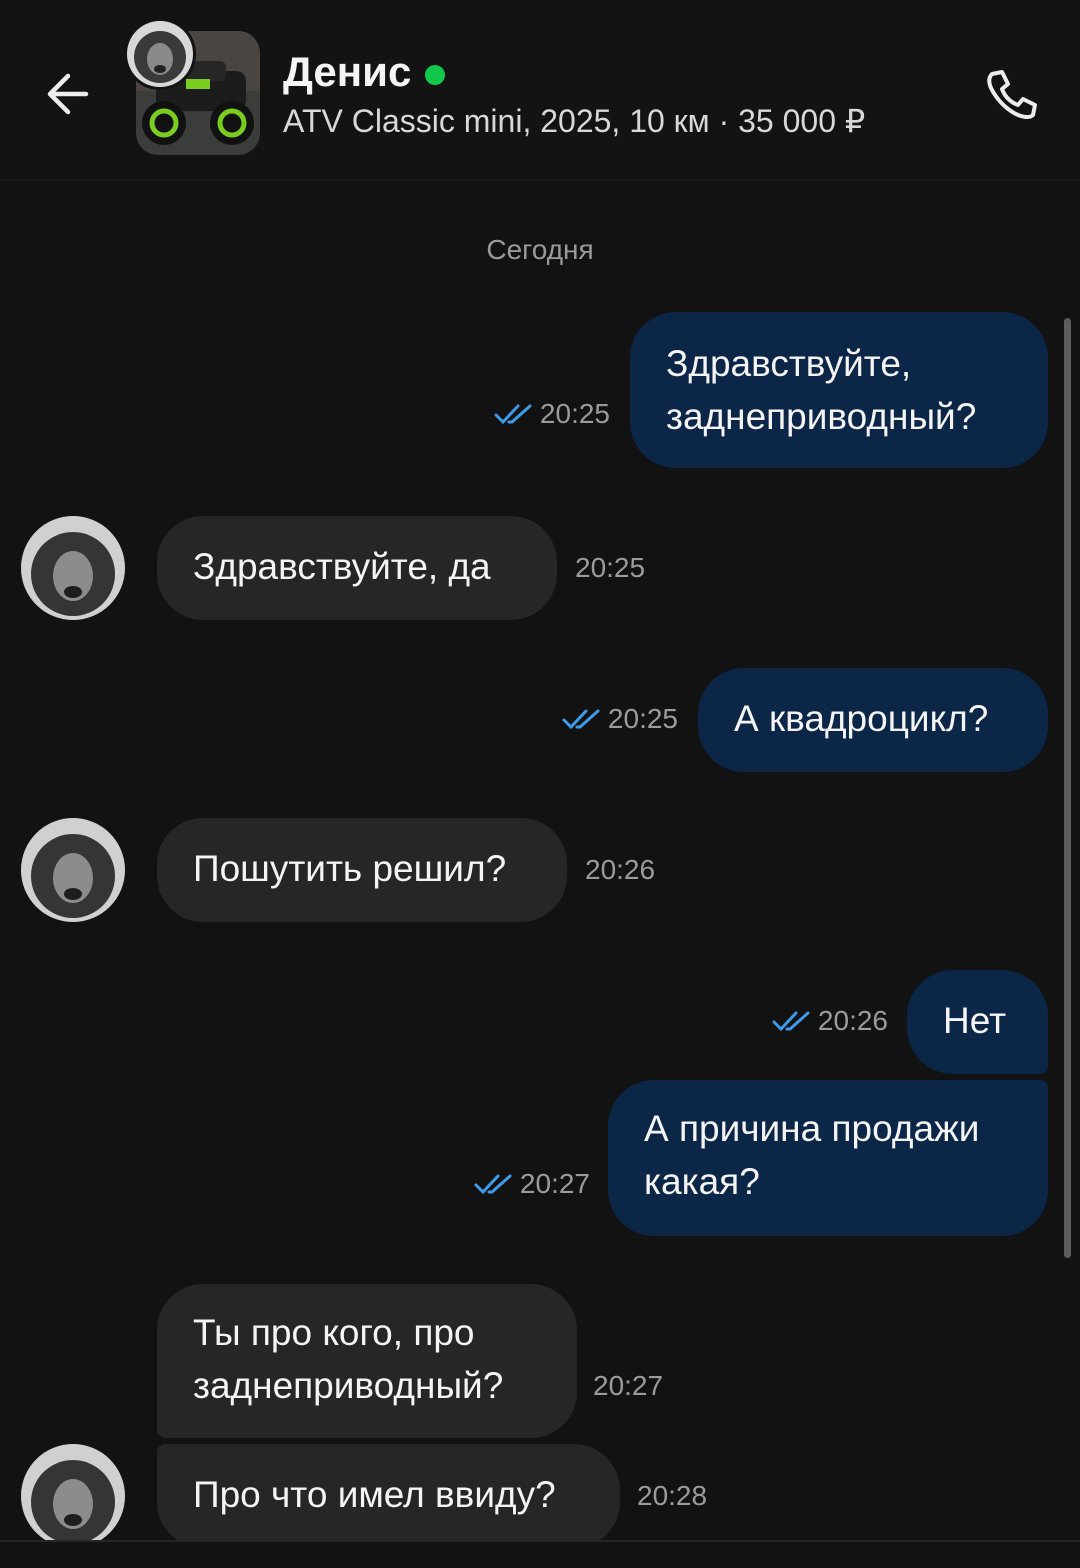 This screenshot has height=1568, width=1080. I want to click on message-outgoing: 20:26 Нет, so click(540, 1022).